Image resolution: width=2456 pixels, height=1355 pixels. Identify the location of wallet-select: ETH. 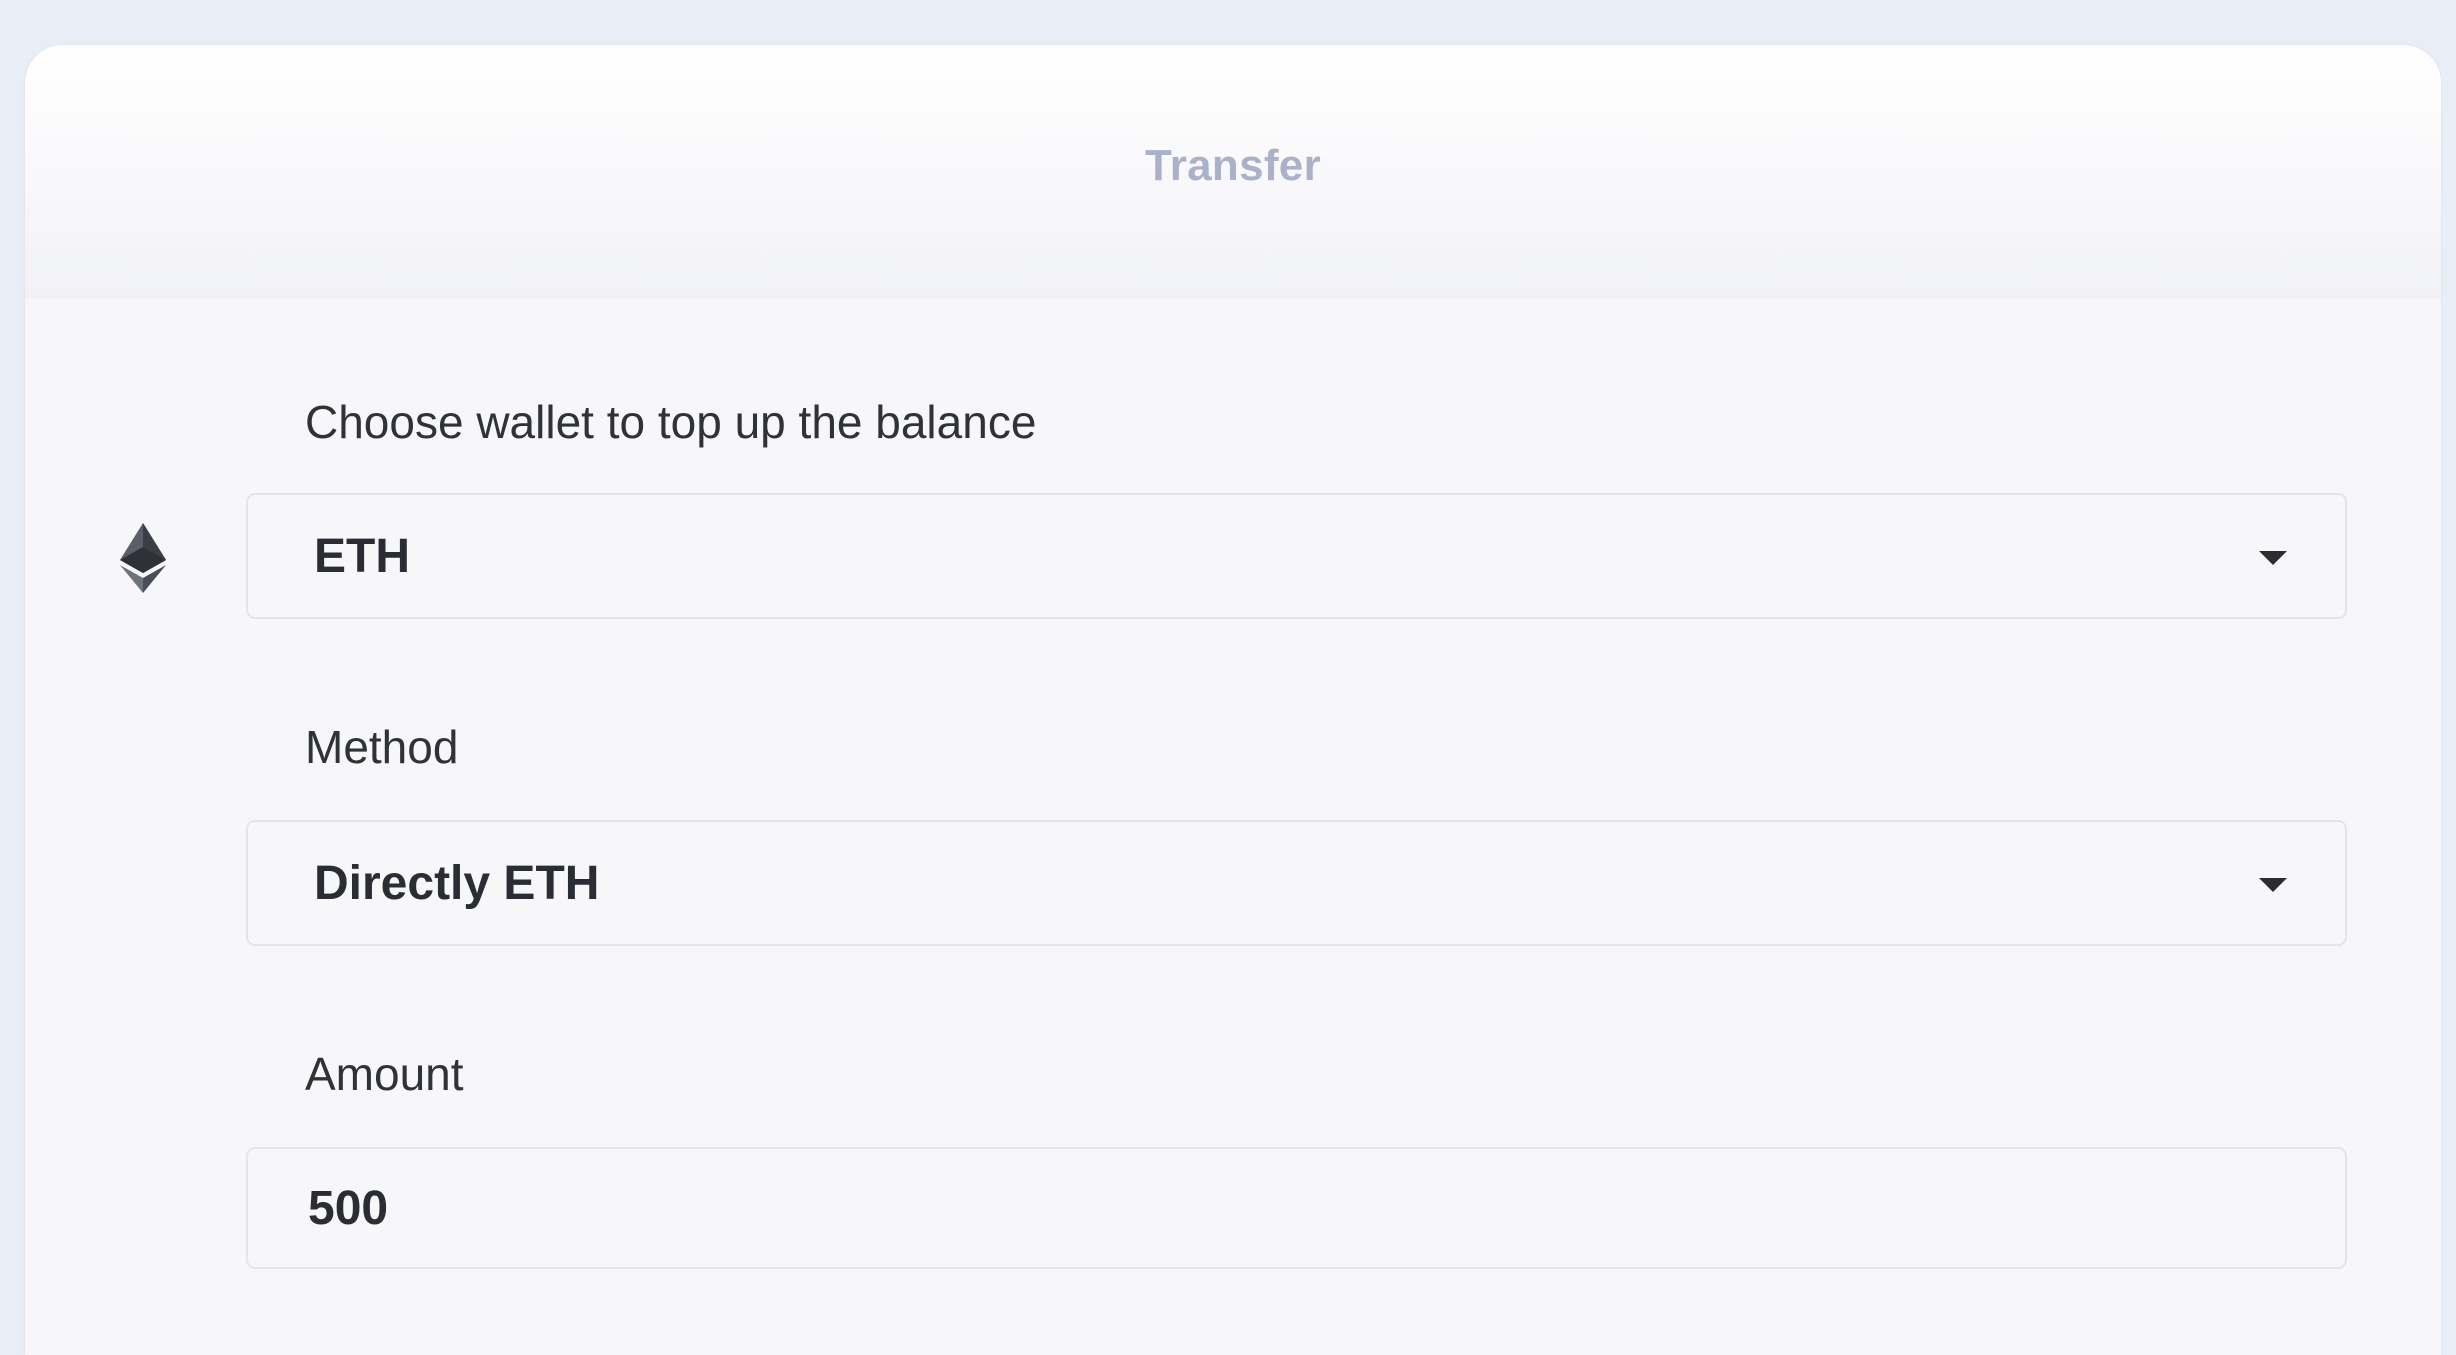
(1296, 556).